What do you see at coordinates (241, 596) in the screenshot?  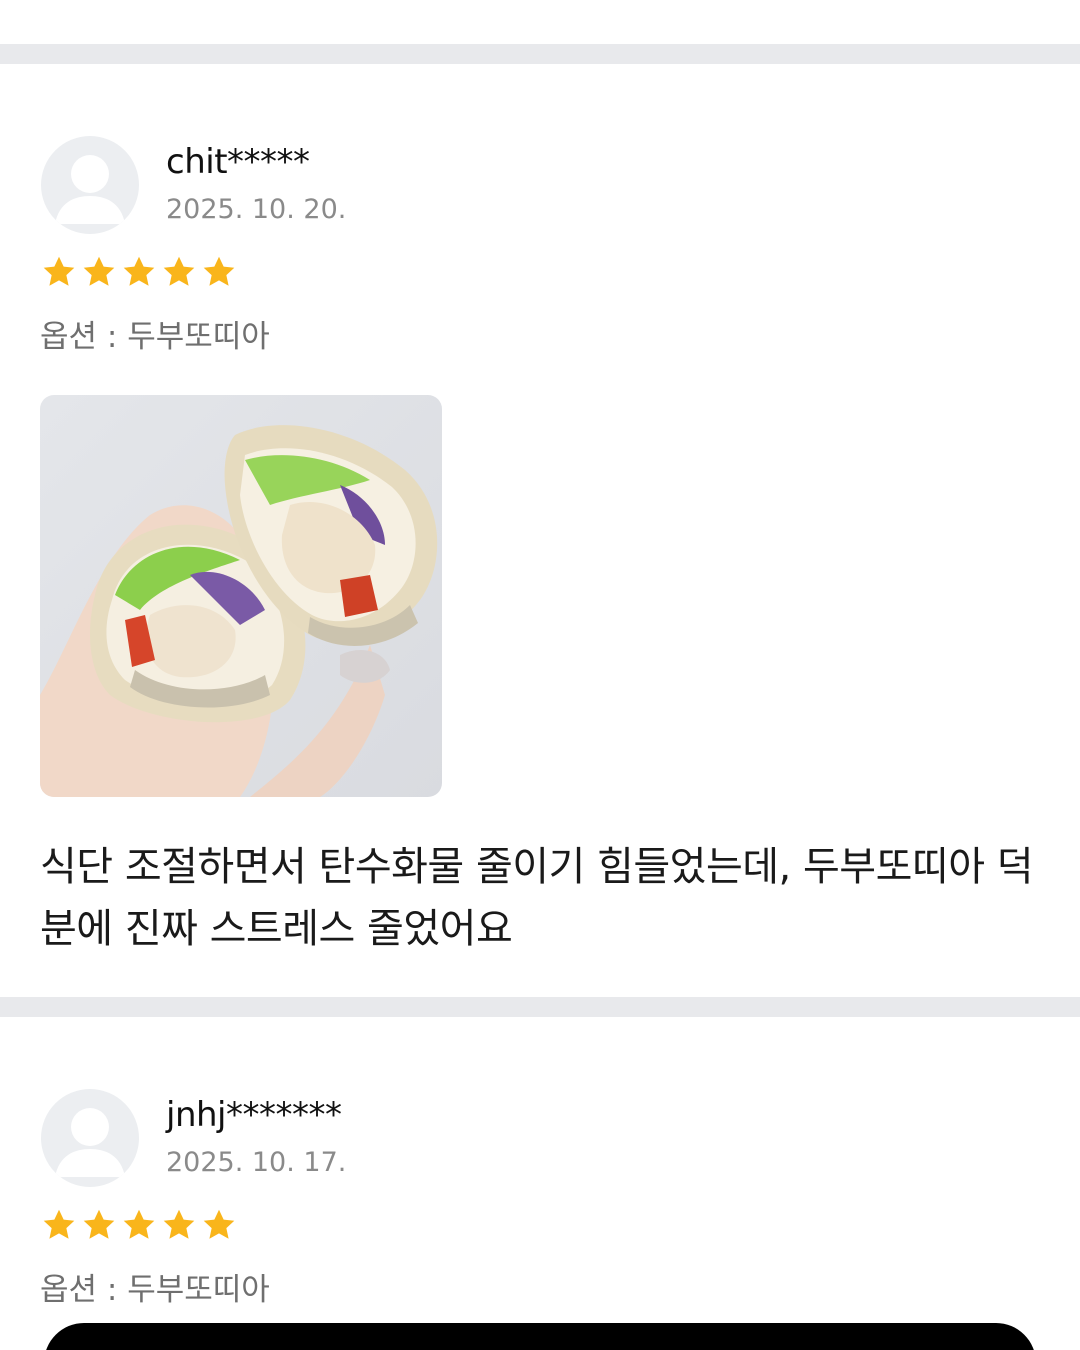 I see `review-photo` at bounding box center [241, 596].